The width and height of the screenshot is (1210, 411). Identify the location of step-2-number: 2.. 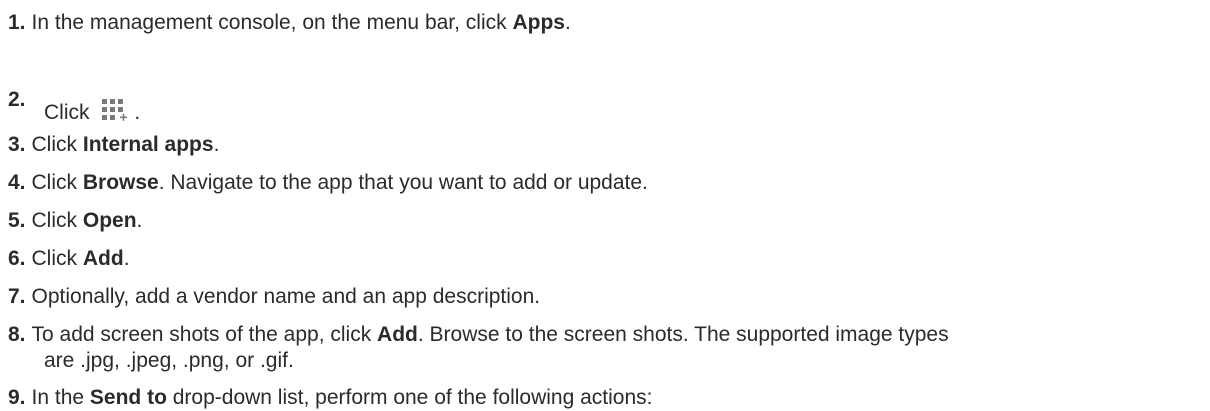
(17, 99).